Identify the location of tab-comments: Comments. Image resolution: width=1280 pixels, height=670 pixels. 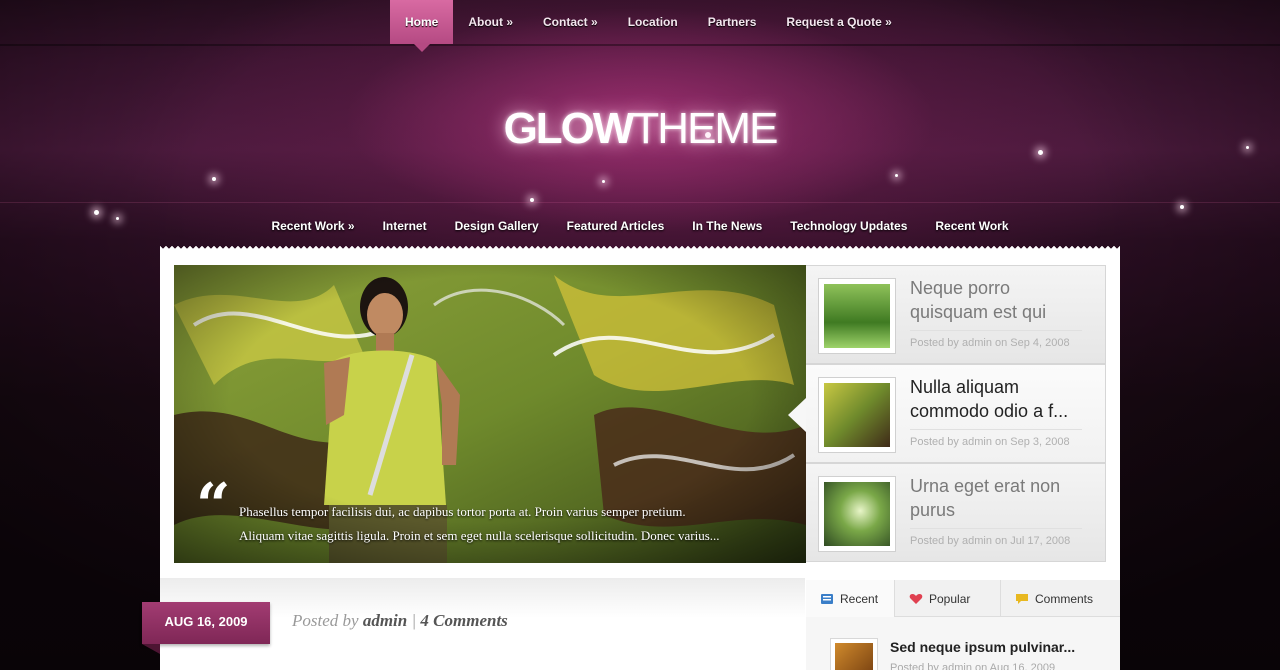
(1060, 598).